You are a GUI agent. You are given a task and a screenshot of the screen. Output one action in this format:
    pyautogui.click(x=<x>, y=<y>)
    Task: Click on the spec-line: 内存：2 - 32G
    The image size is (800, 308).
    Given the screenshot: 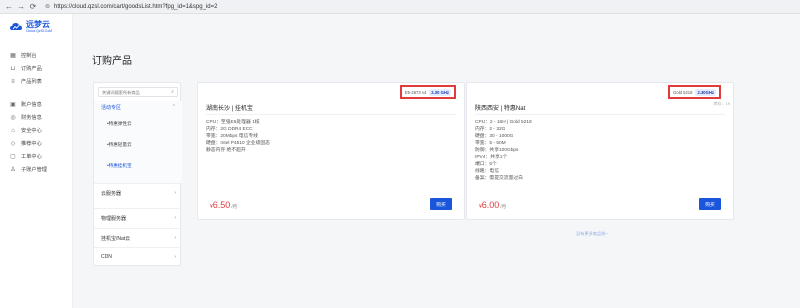 What is the action you would take?
    pyautogui.click(x=490, y=129)
    